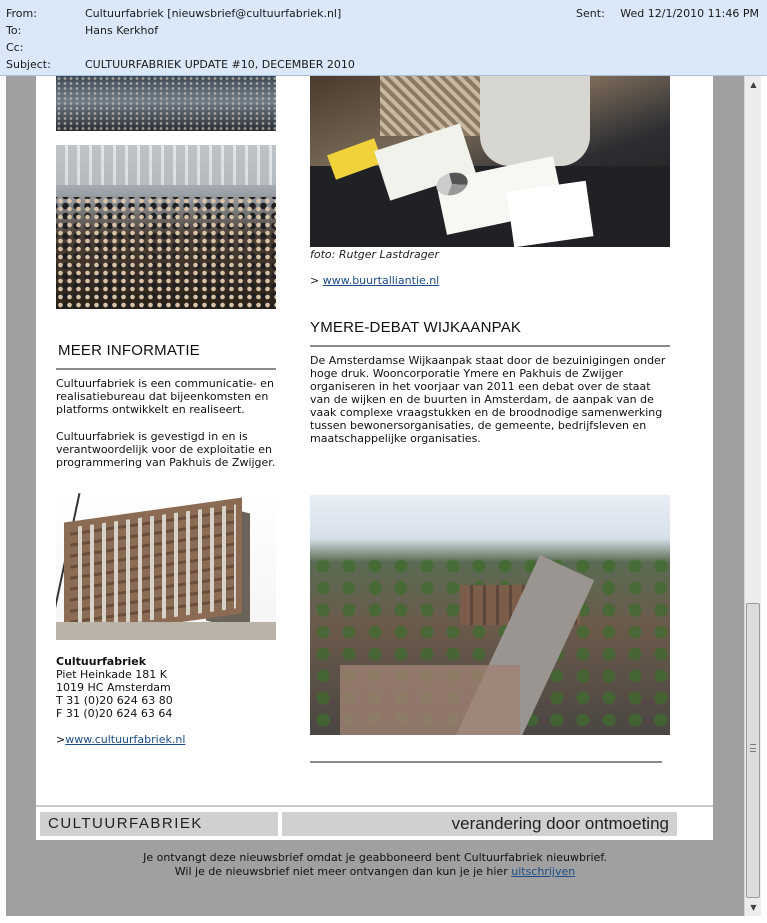 The height and width of the screenshot is (923, 767). I want to click on meer-informatie-rule, so click(166, 369).